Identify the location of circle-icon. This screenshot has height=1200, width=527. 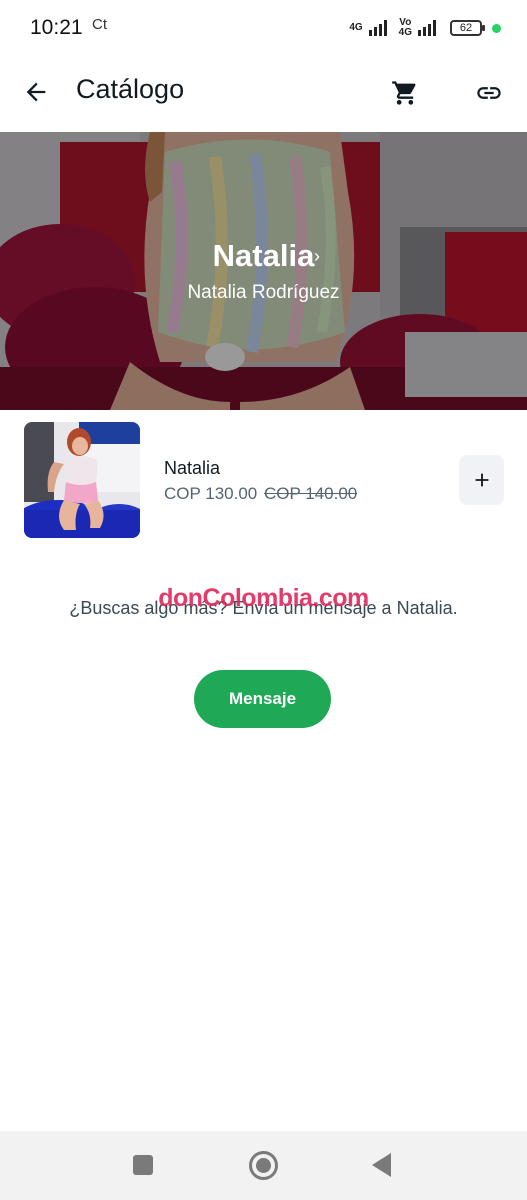
(263, 1165).